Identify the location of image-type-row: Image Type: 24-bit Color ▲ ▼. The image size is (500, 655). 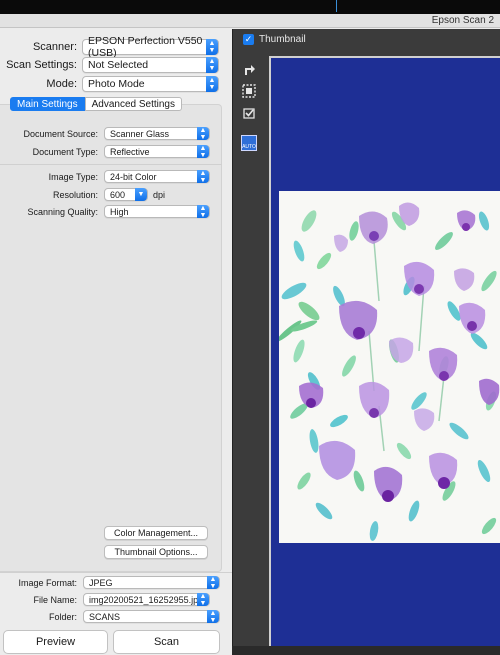
(105, 177).